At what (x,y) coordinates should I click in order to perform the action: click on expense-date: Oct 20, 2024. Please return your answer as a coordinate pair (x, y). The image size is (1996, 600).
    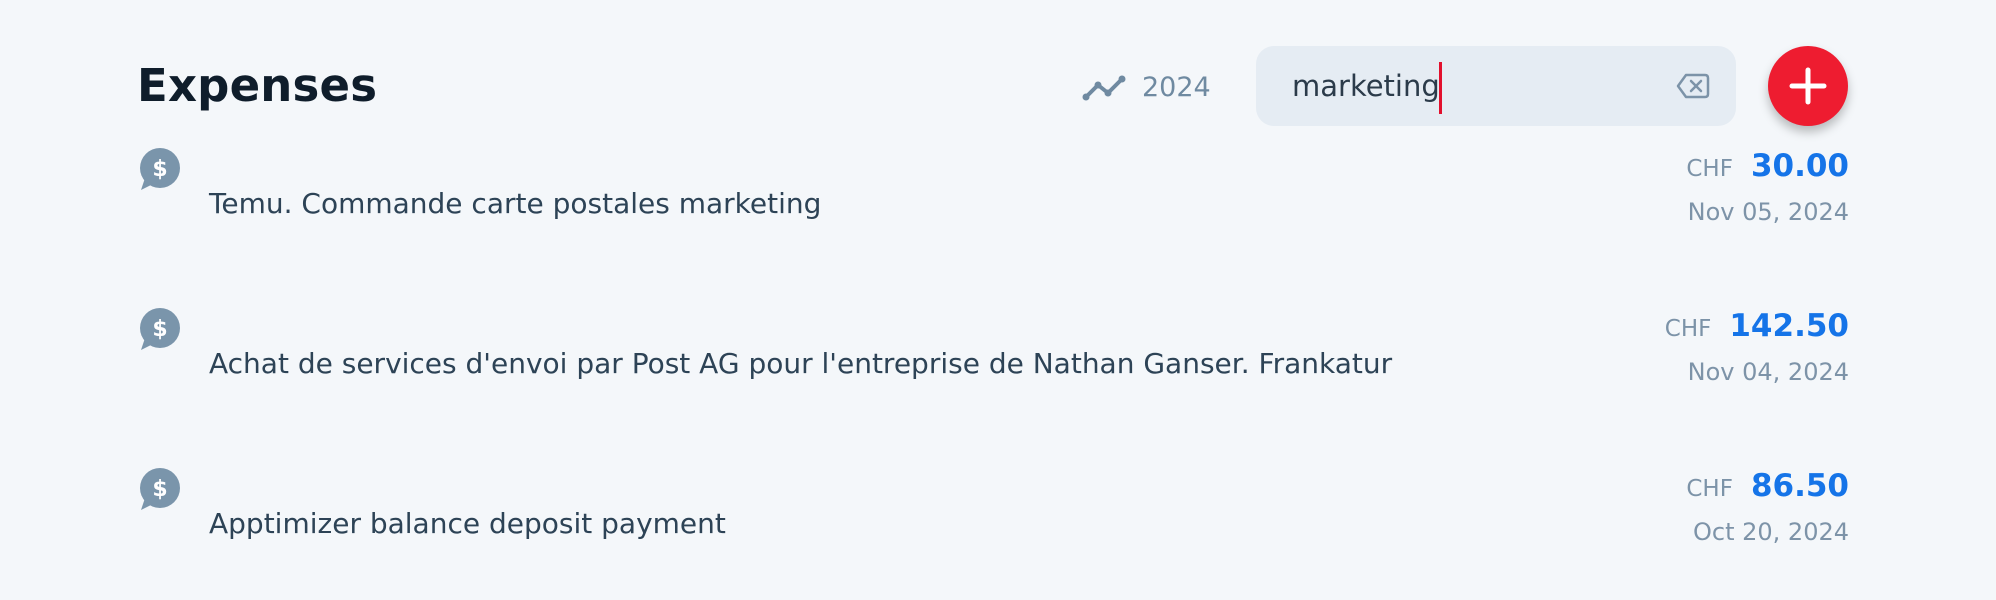
    Looking at the image, I should click on (1771, 532).